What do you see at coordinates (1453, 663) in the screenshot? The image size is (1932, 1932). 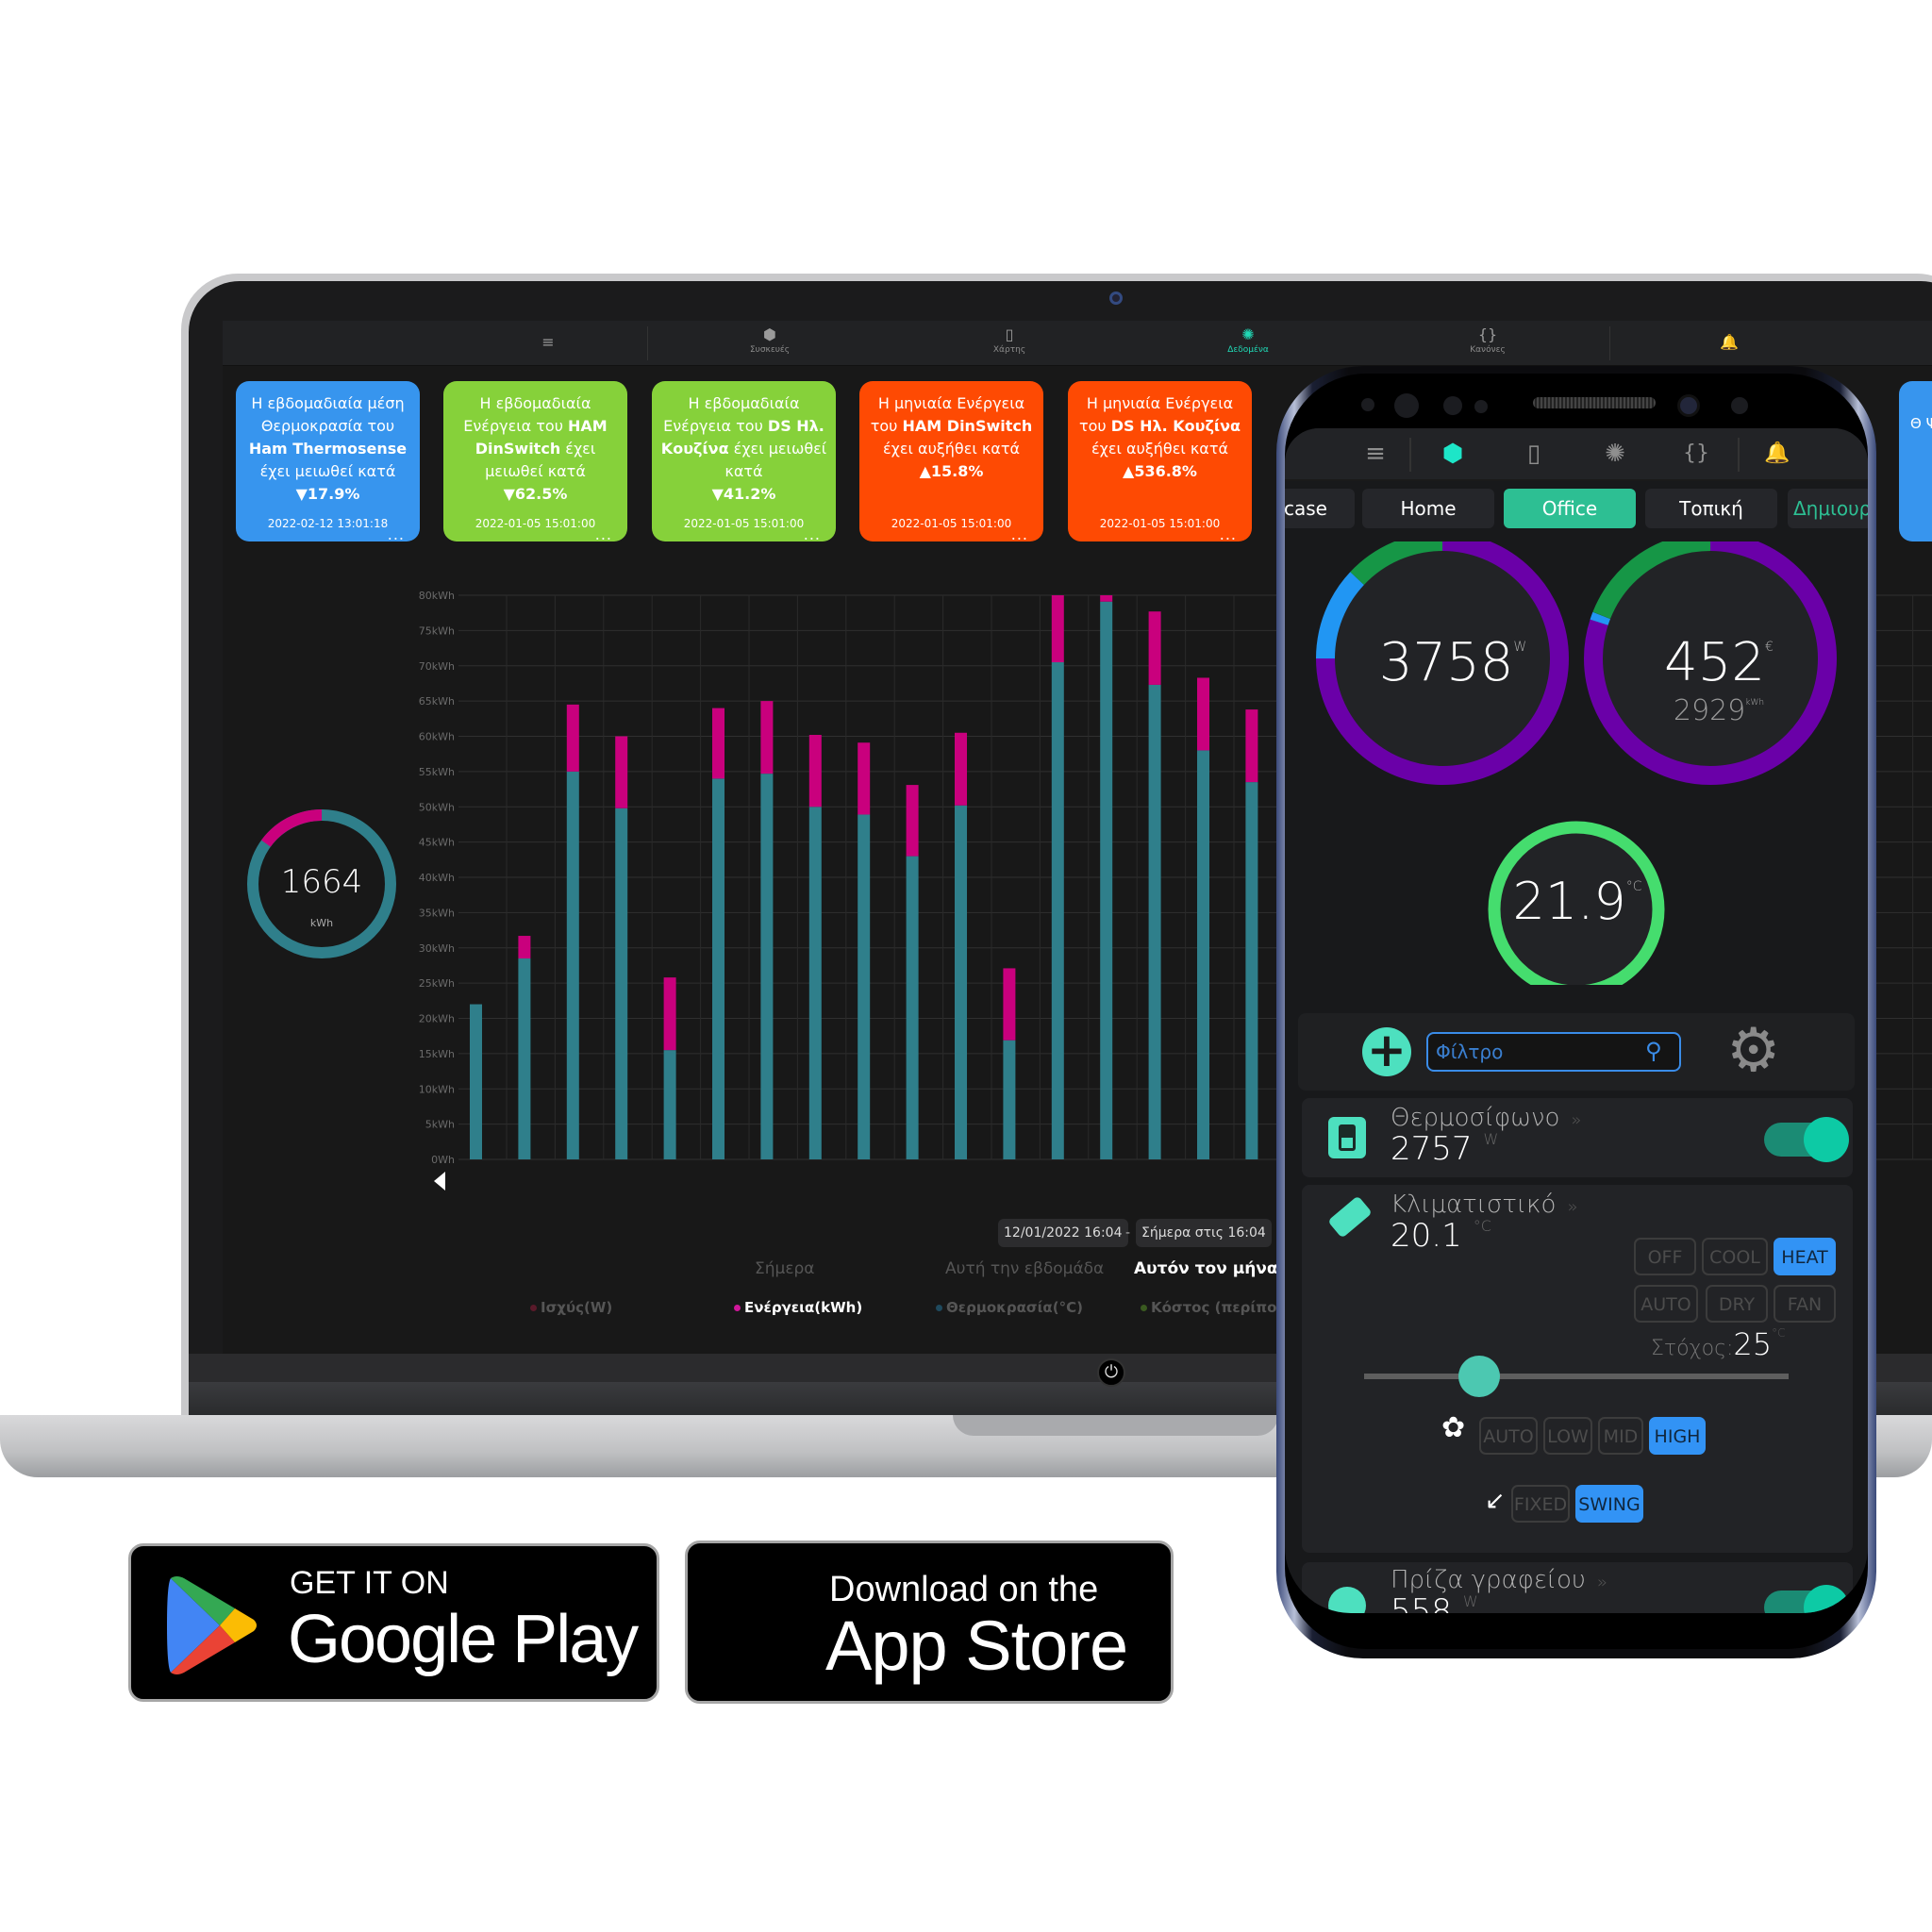 I see `power-gauge-value: 3758W` at bounding box center [1453, 663].